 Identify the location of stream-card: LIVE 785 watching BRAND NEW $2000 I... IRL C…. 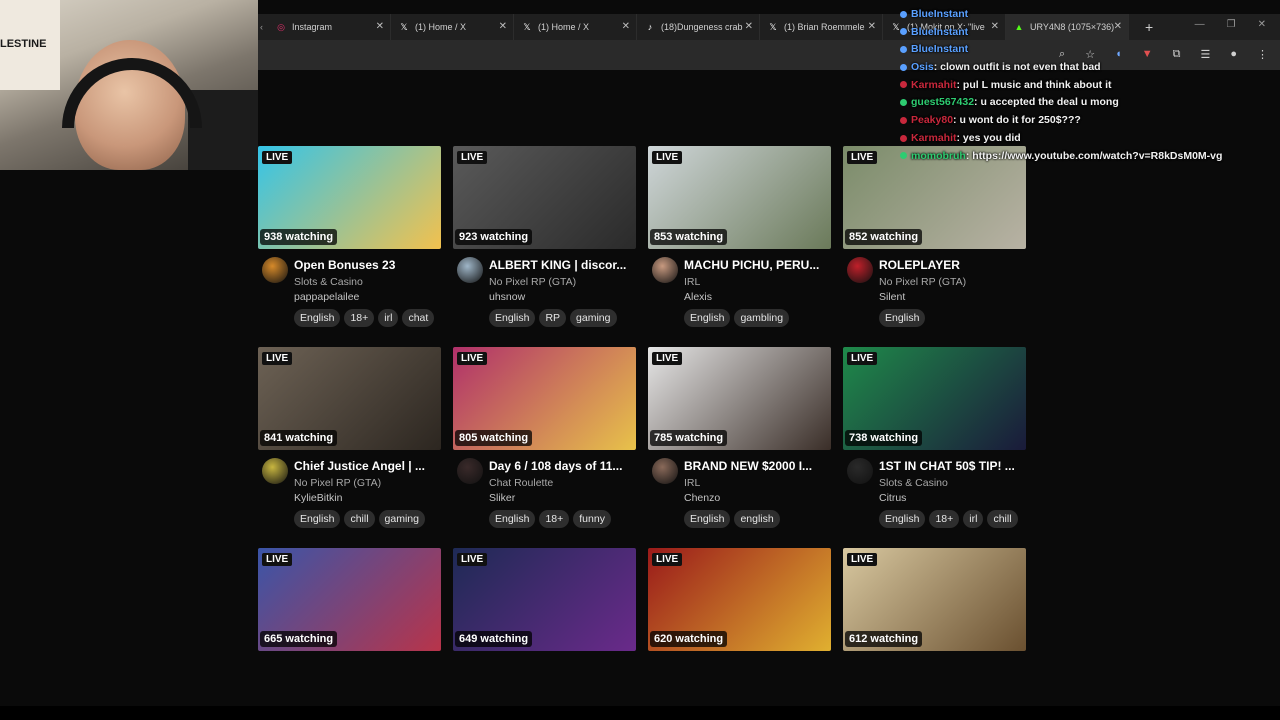
(739, 452).